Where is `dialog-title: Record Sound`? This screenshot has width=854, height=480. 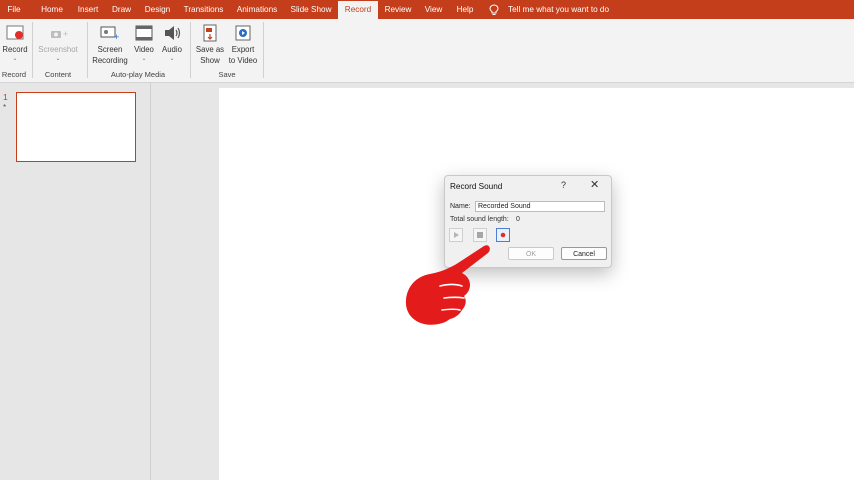
dialog-title: Record Sound is located at coordinates (476, 186).